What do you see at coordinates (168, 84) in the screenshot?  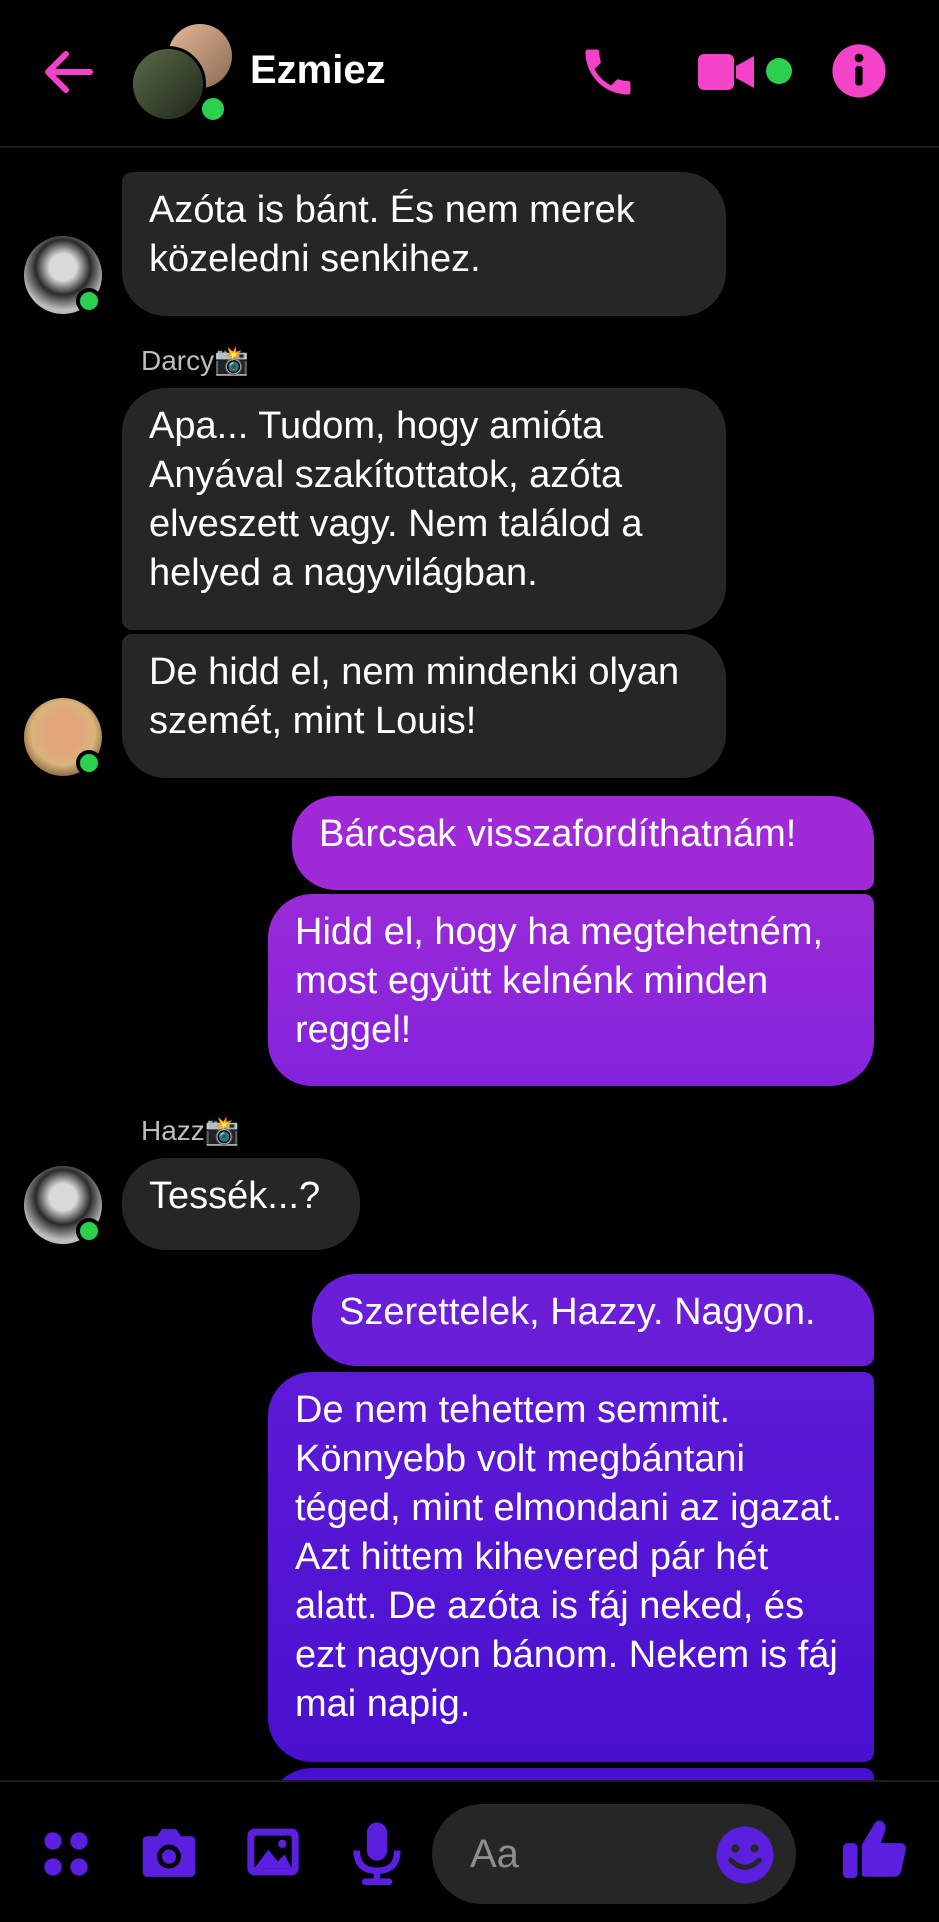 I see `member-photo-front` at bounding box center [168, 84].